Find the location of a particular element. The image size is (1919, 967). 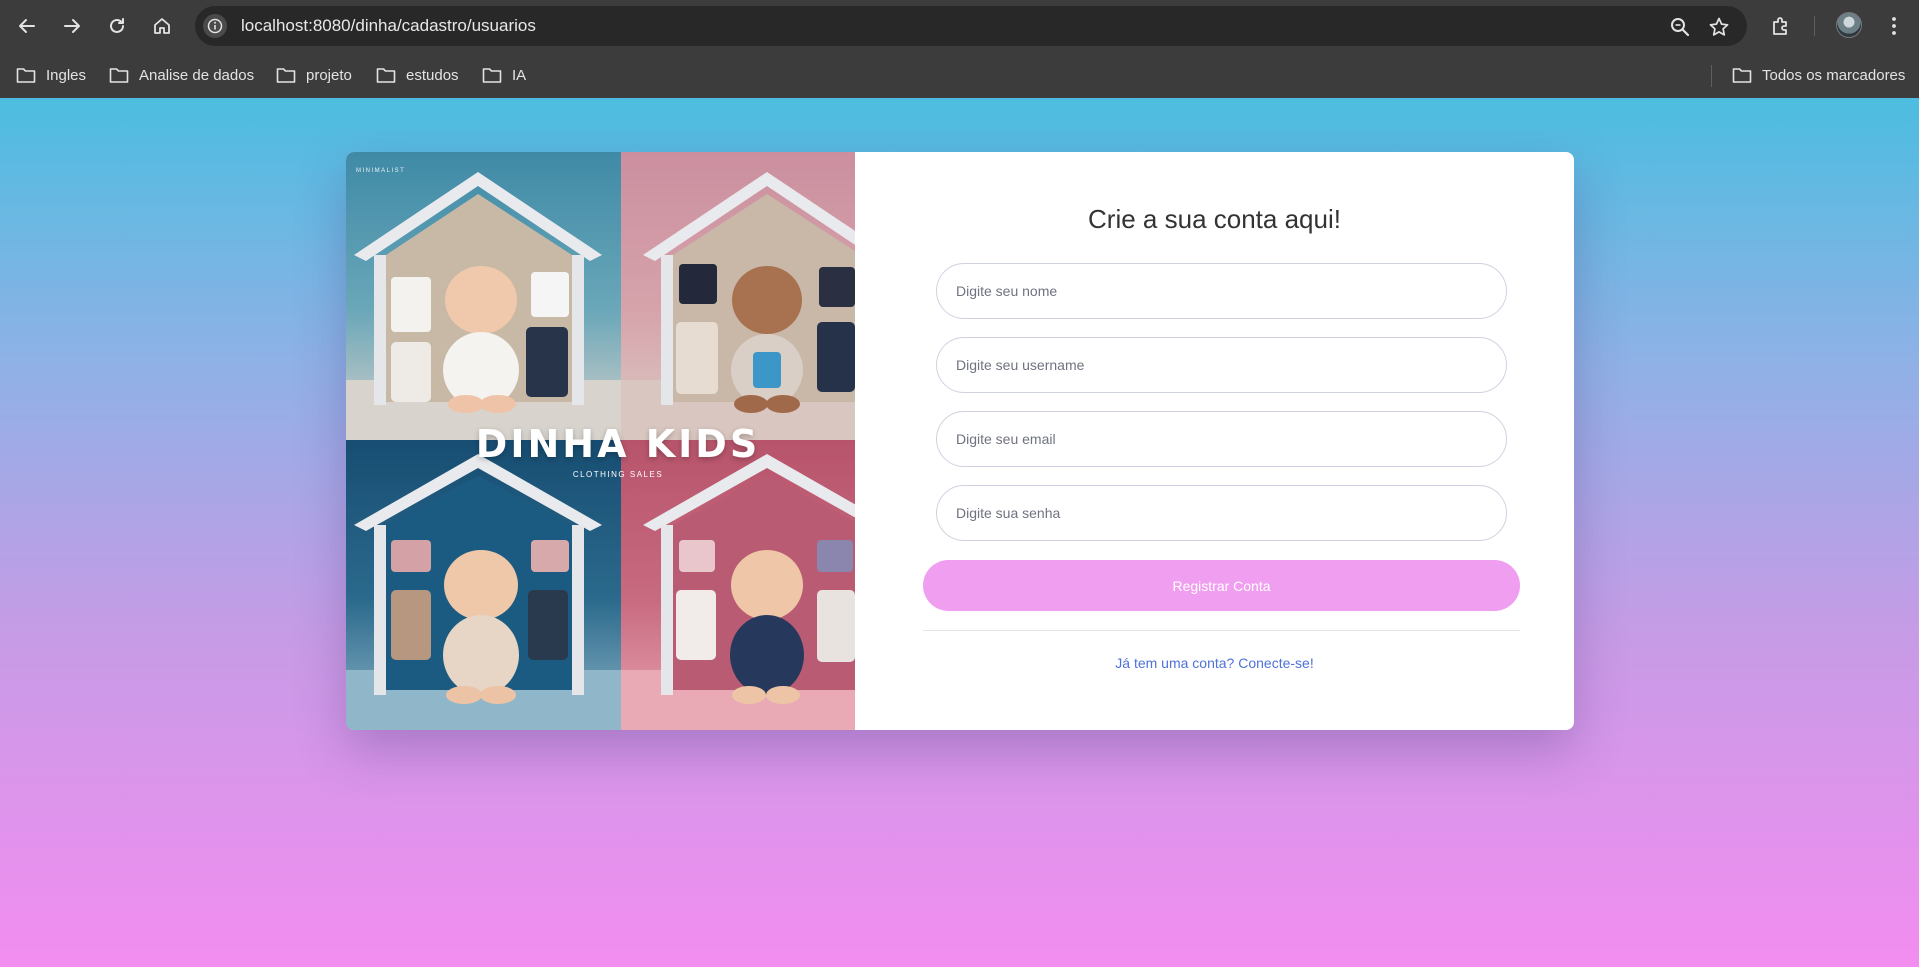

home-icon is located at coordinates (162, 26).